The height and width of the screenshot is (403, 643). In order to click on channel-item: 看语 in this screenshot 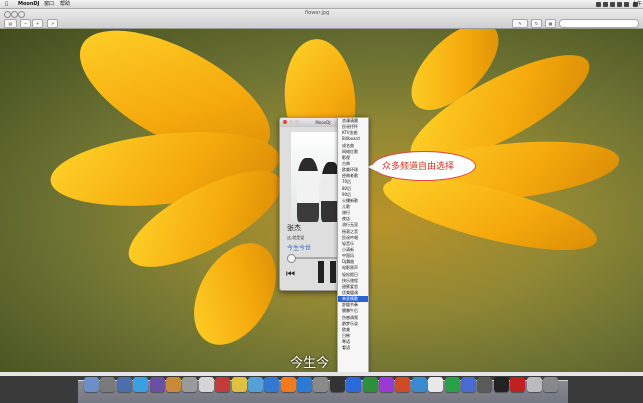, I will do `click(353, 348)`.